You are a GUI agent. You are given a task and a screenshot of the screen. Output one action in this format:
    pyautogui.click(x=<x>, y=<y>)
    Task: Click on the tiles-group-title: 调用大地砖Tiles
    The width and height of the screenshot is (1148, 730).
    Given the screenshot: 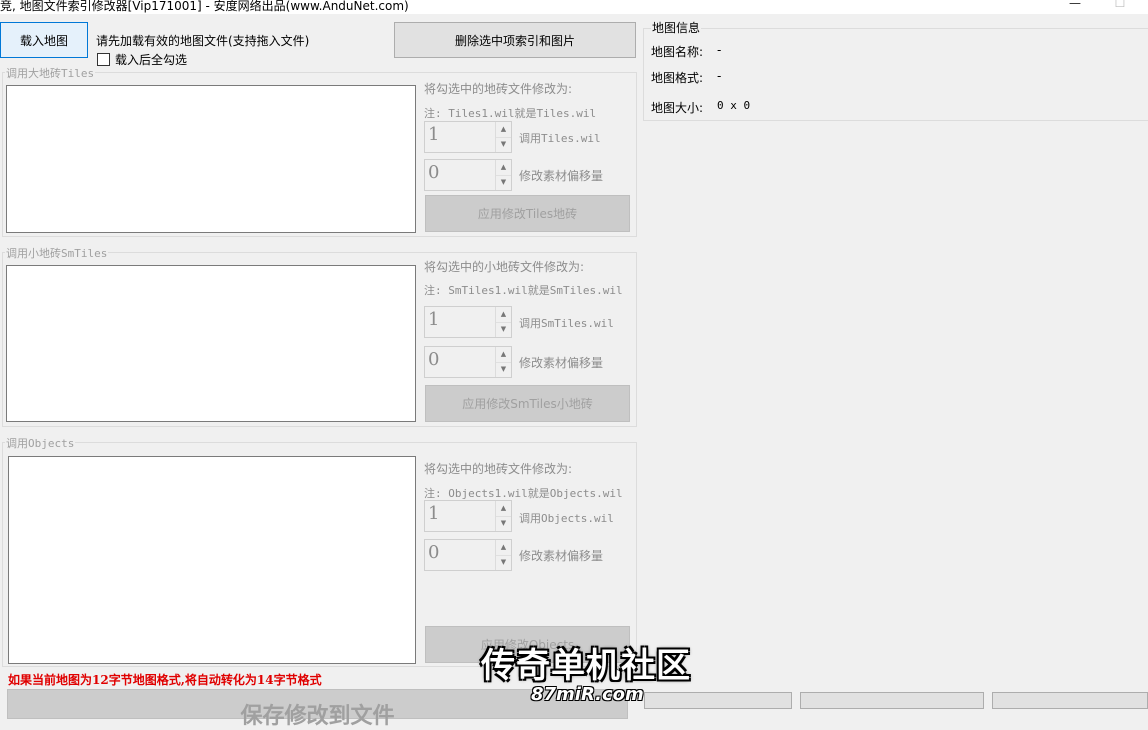 What is the action you would take?
    pyautogui.click(x=50, y=73)
    